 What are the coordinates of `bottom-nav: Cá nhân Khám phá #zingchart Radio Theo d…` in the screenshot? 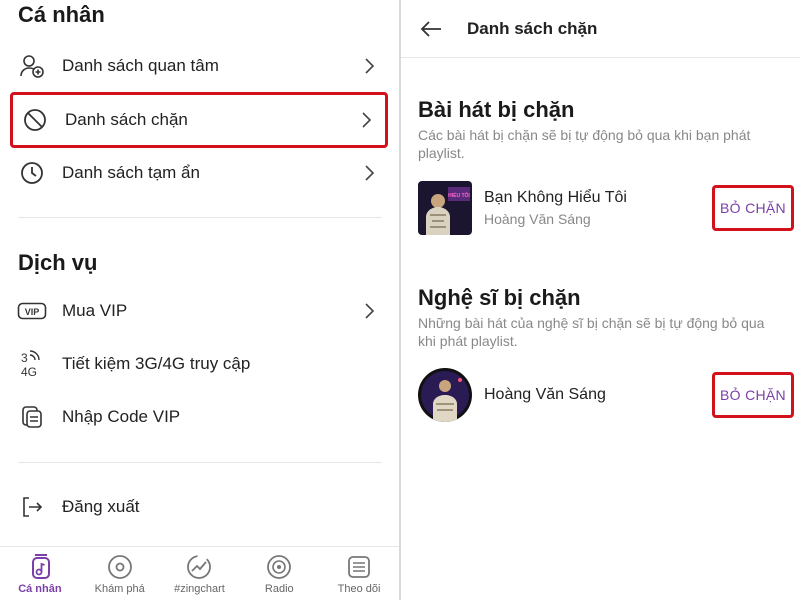 It's located at (199, 573).